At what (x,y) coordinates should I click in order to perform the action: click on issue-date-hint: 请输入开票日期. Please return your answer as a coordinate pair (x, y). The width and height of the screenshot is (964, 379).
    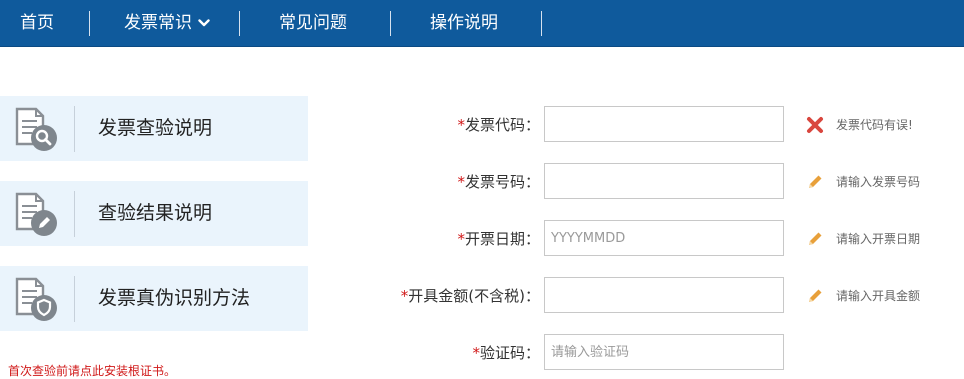
    Looking at the image, I should click on (878, 239).